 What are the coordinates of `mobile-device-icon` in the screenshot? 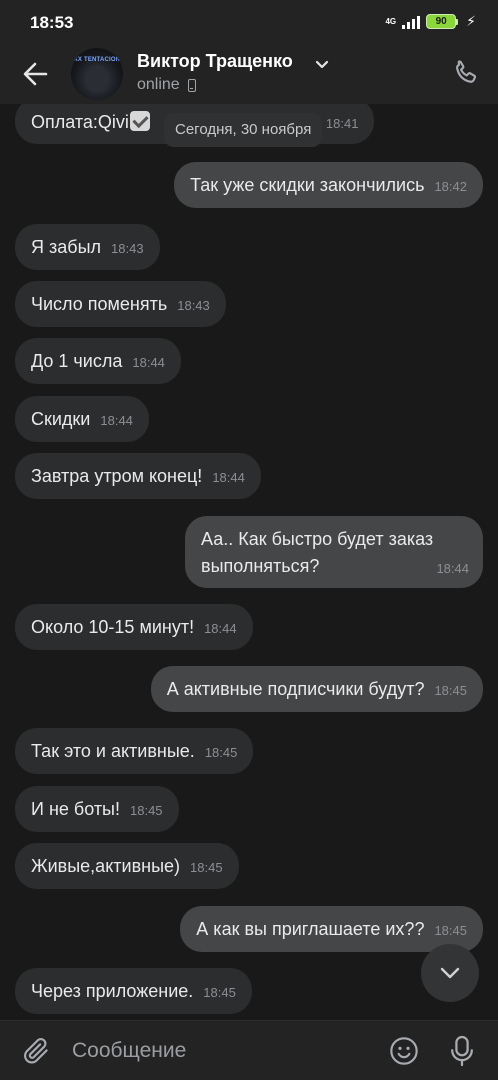 It's located at (191, 85).